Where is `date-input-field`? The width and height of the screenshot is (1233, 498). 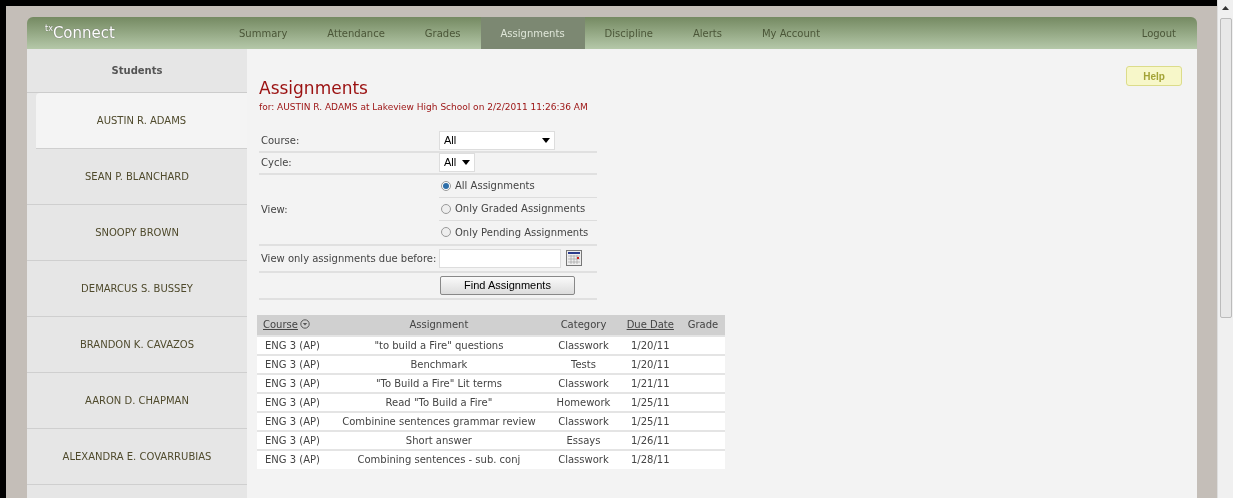 date-input-field is located at coordinates (500, 258).